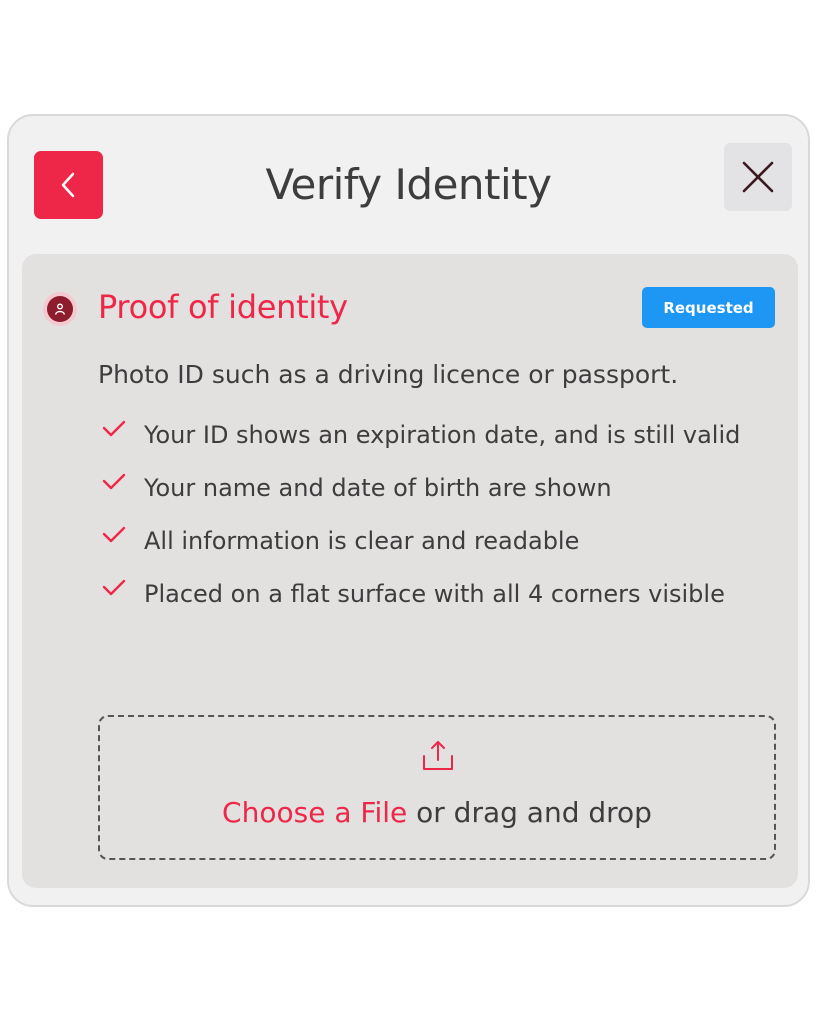  What do you see at coordinates (438, 755) in the screenshot?
I see `upload-icon` at bounding box center [438, 755].